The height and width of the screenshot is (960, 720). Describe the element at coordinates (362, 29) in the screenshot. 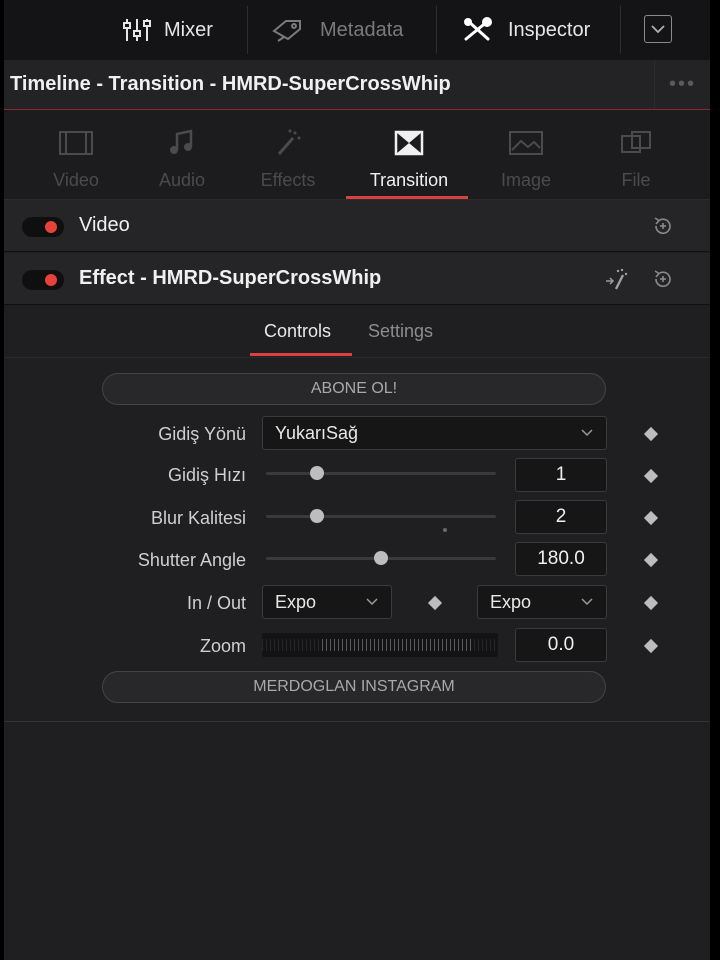

I see `metadata-label: Metadata` at that location.